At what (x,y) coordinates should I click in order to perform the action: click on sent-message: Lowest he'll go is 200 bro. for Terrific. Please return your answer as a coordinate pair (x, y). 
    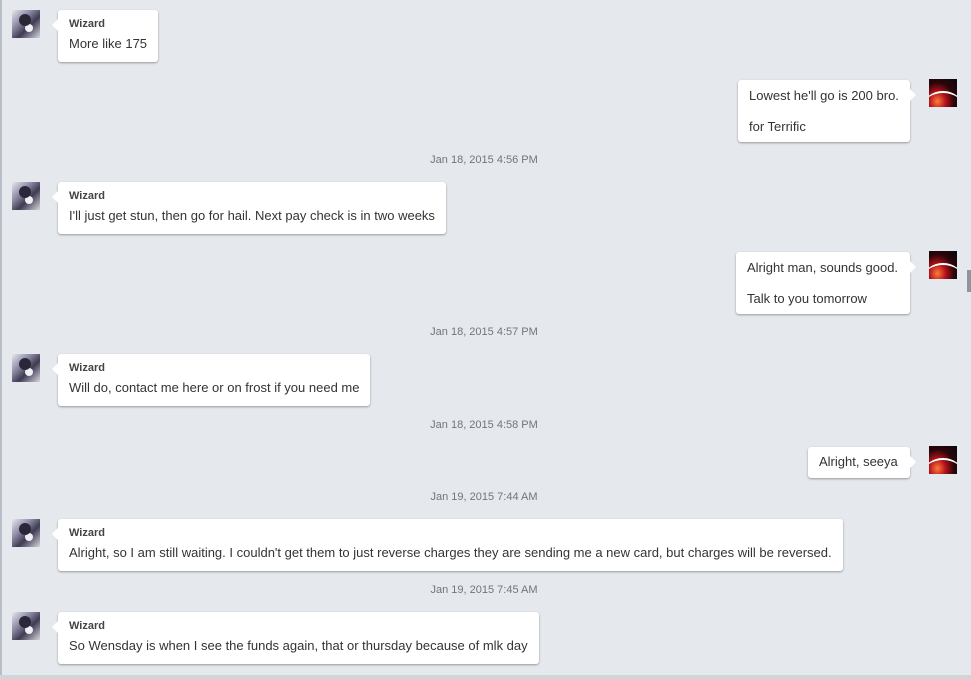
    Looking at the image, I should click on (827, 111).